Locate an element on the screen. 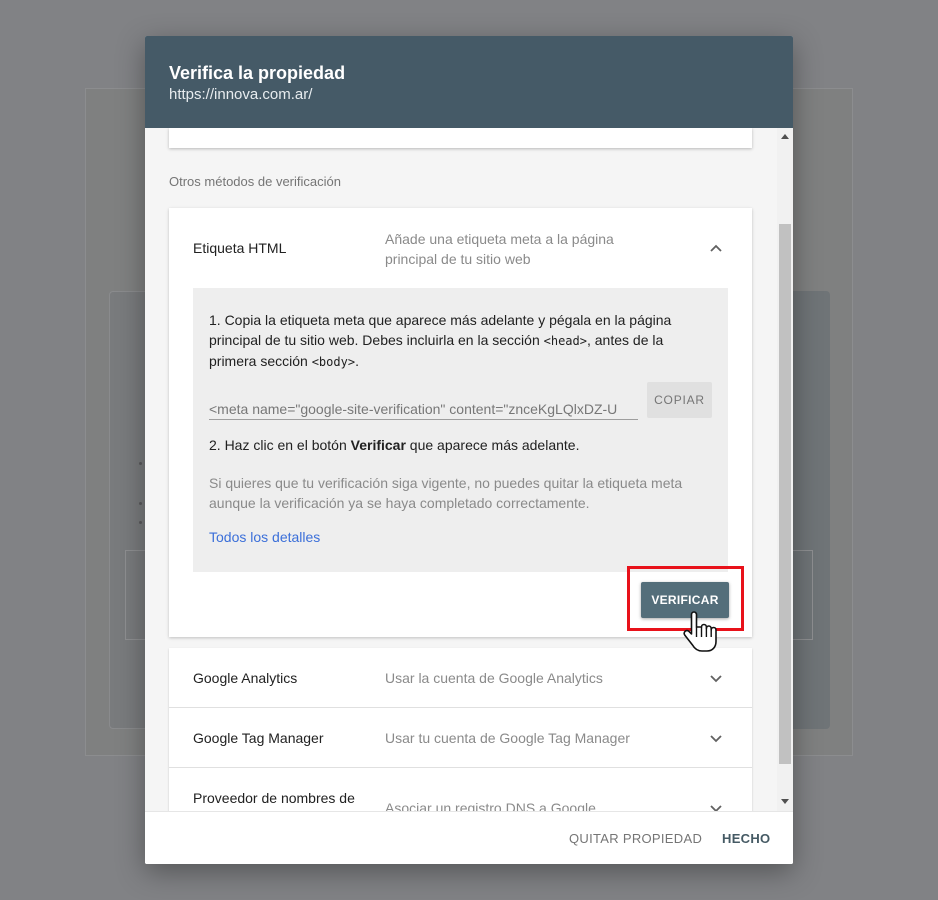 The width and height of the screenshot is (938, 900). property-url: https://innova.com.ar/ is located at coordinates (241, 94).